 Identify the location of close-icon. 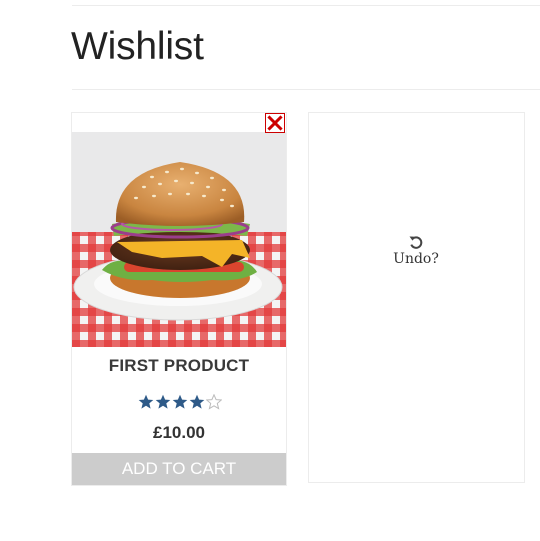
(275, 123).